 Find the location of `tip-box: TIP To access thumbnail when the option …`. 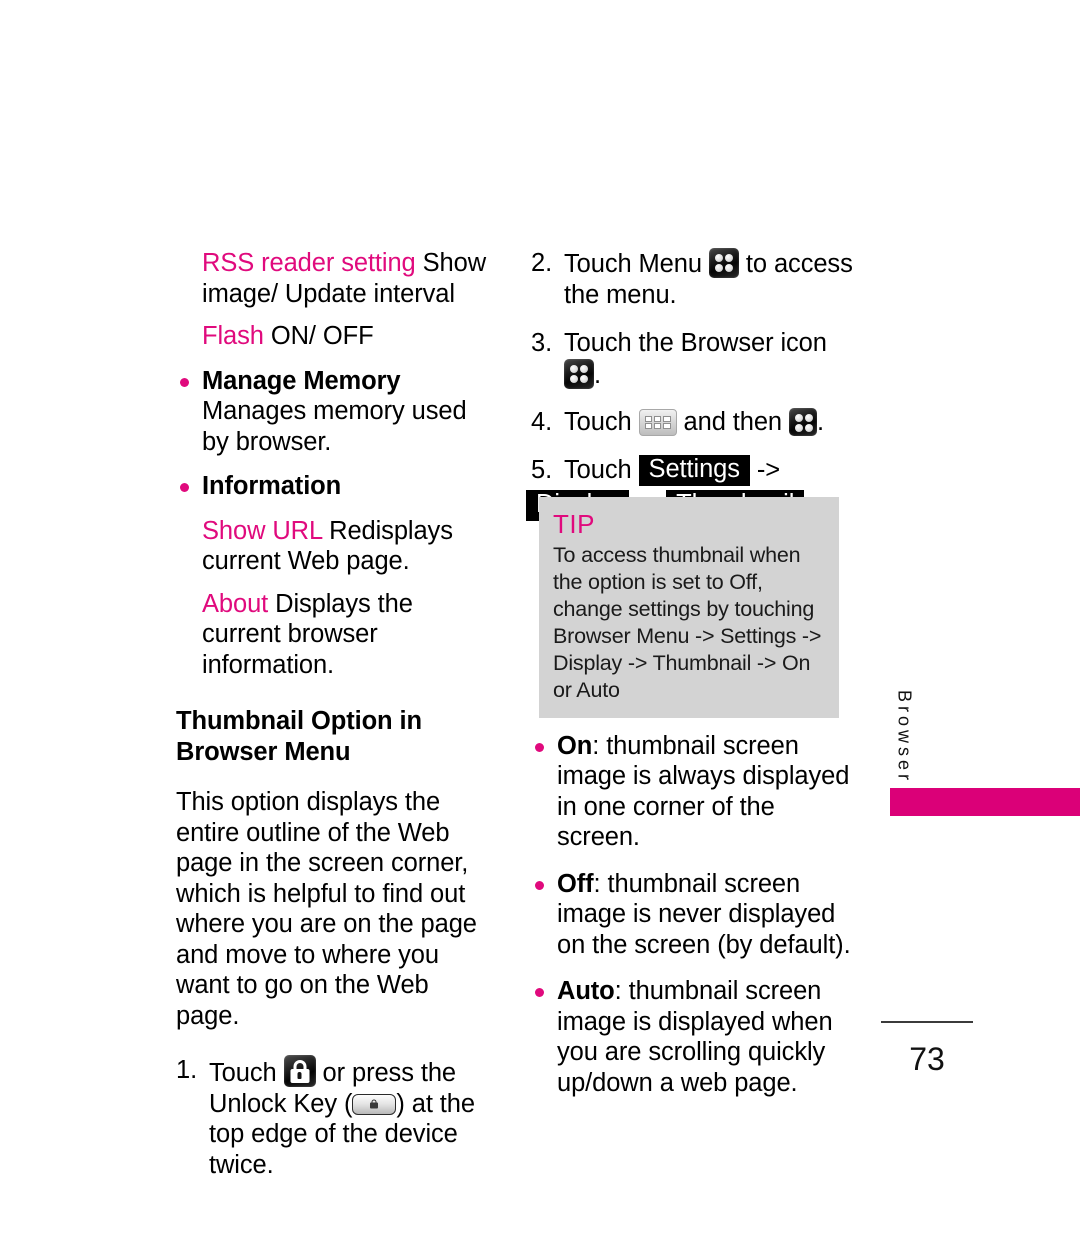

tip-box: TIP To access thumbnail when the option … is located at coordinates (689, 607).